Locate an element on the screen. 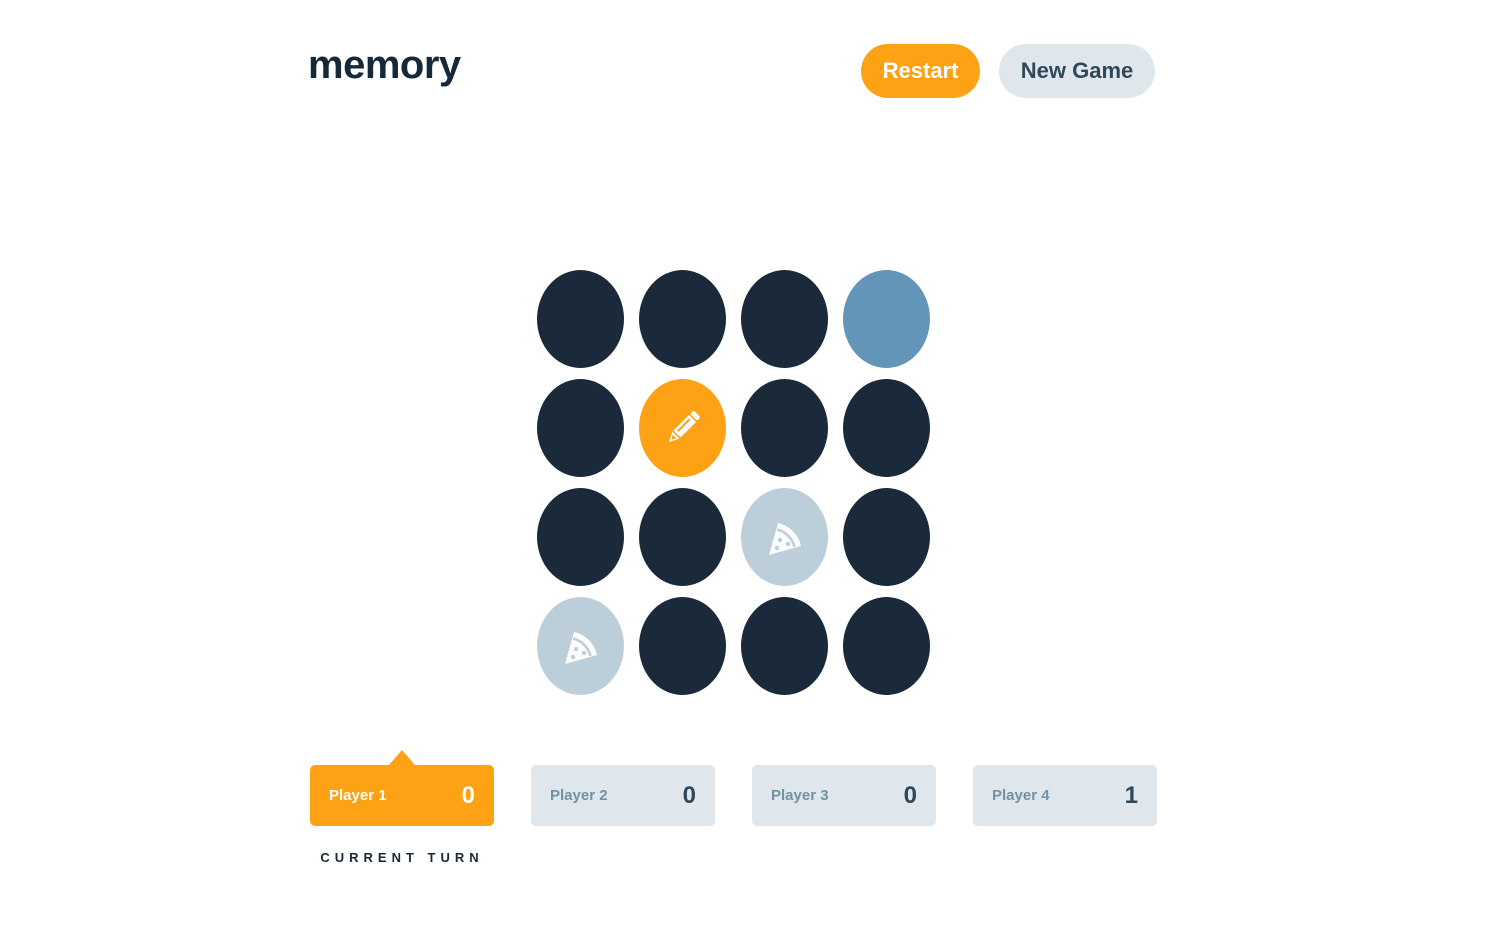 The image size is (1487, 946). header-actions: Restart New Game is located at coordinates (1008, 71).